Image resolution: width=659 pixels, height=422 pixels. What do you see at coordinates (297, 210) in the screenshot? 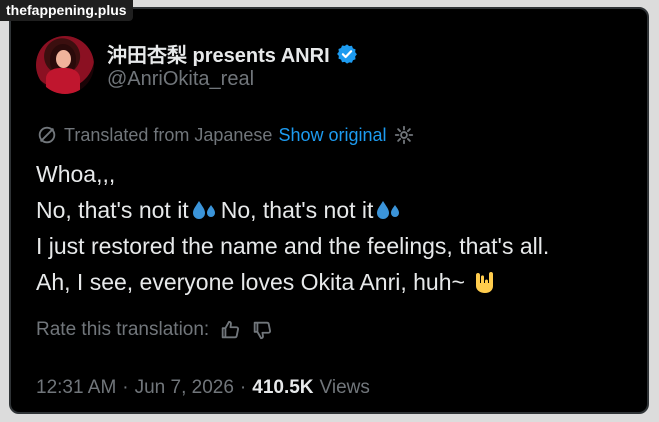
I see `tweet-line-2b: No, that's not it` at bounding box center [297, 210].